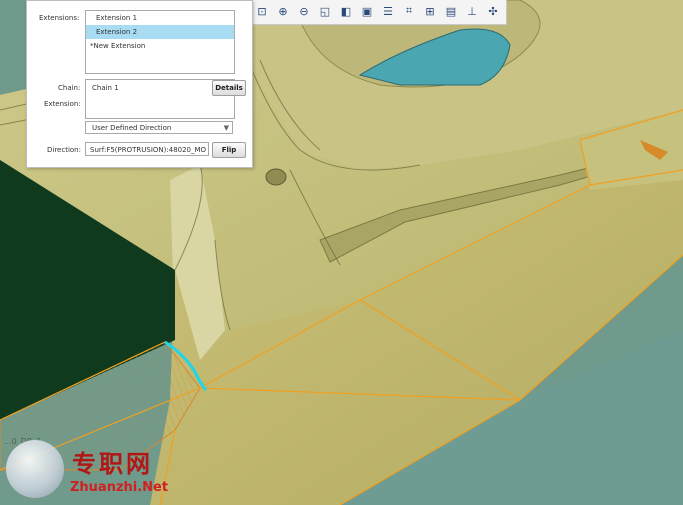 This screenshot has width=683, height=505. I want to click on zoom-in-icon: ⊕, so click(283, 11).